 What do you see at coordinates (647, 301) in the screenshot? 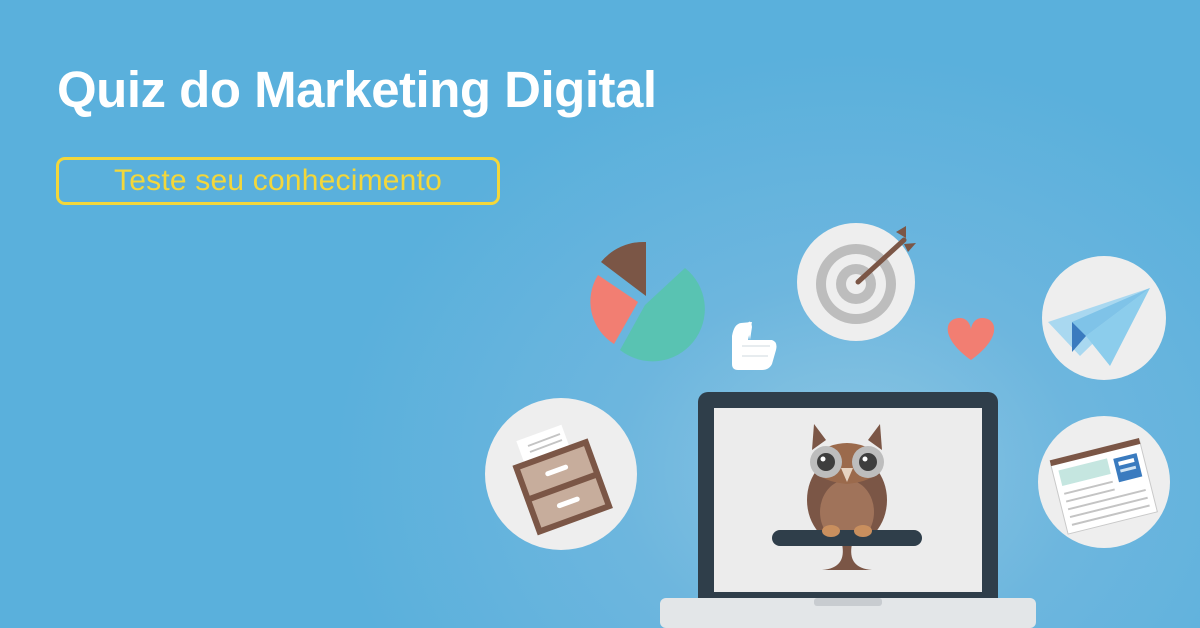
I see `pie-chart-icon` at bounding box center [647, 301].